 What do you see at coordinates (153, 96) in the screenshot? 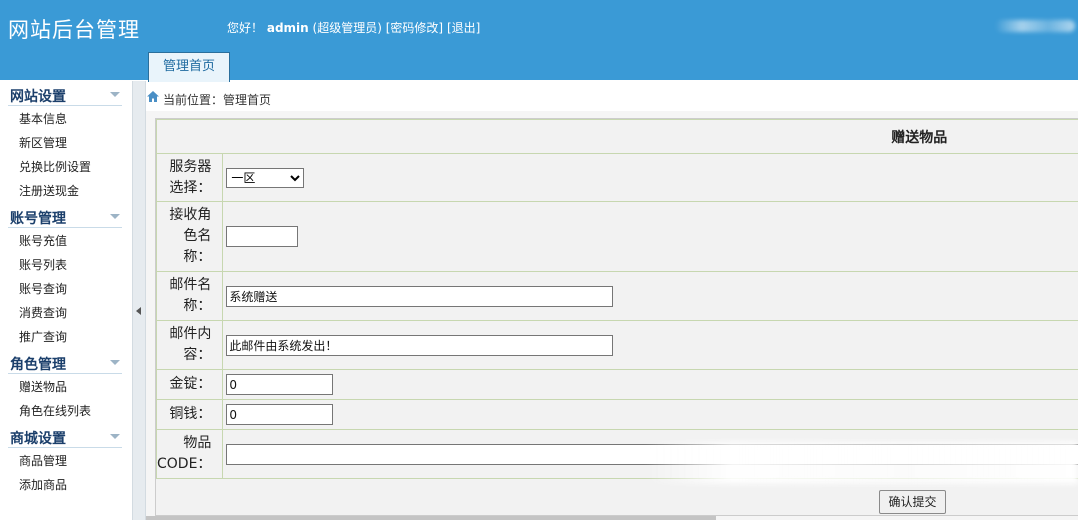
I see `home-icon` at bounding box center [153, 96].